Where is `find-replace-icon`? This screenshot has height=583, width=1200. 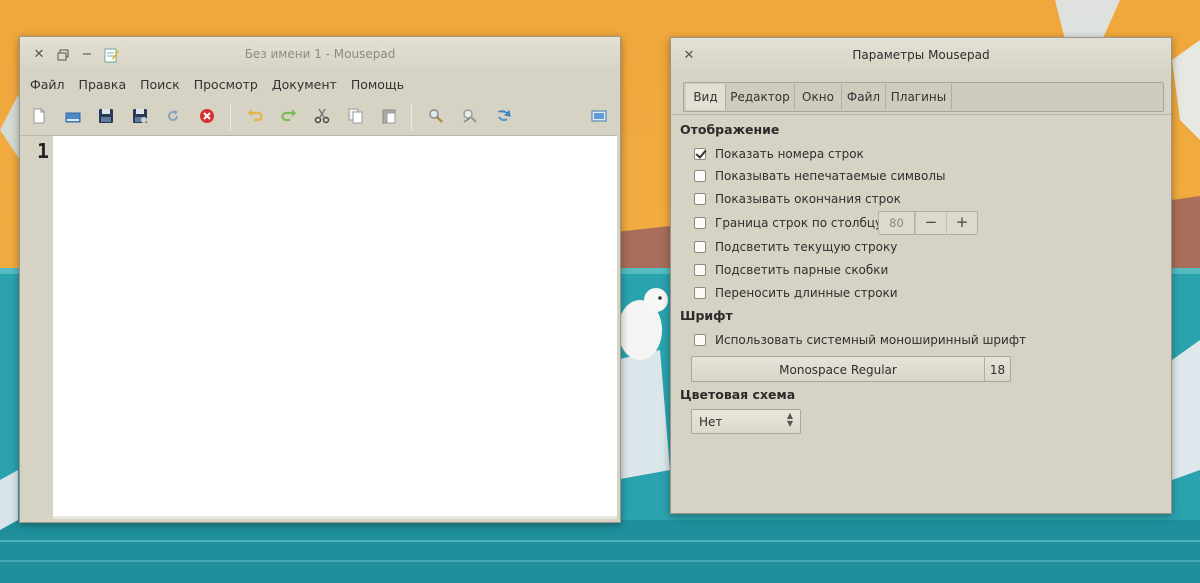
find-replace-icon is located at coordinates (470, 116).